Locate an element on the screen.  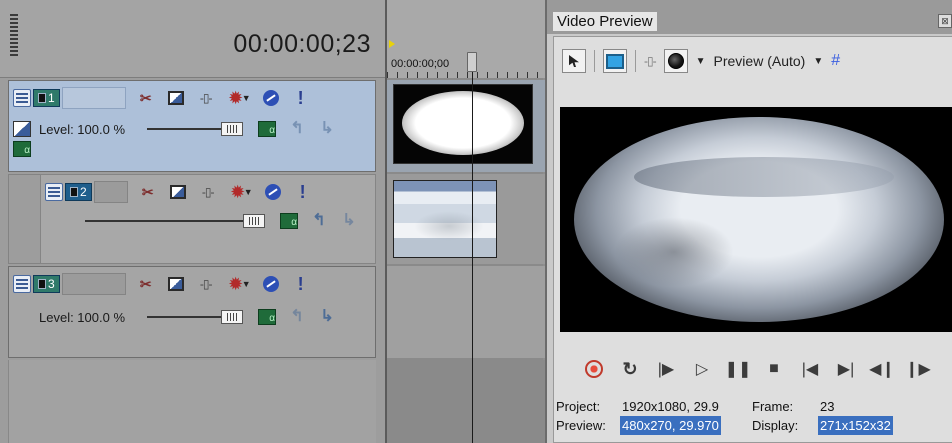
pointer-icon is located at coordinates (574, 61).